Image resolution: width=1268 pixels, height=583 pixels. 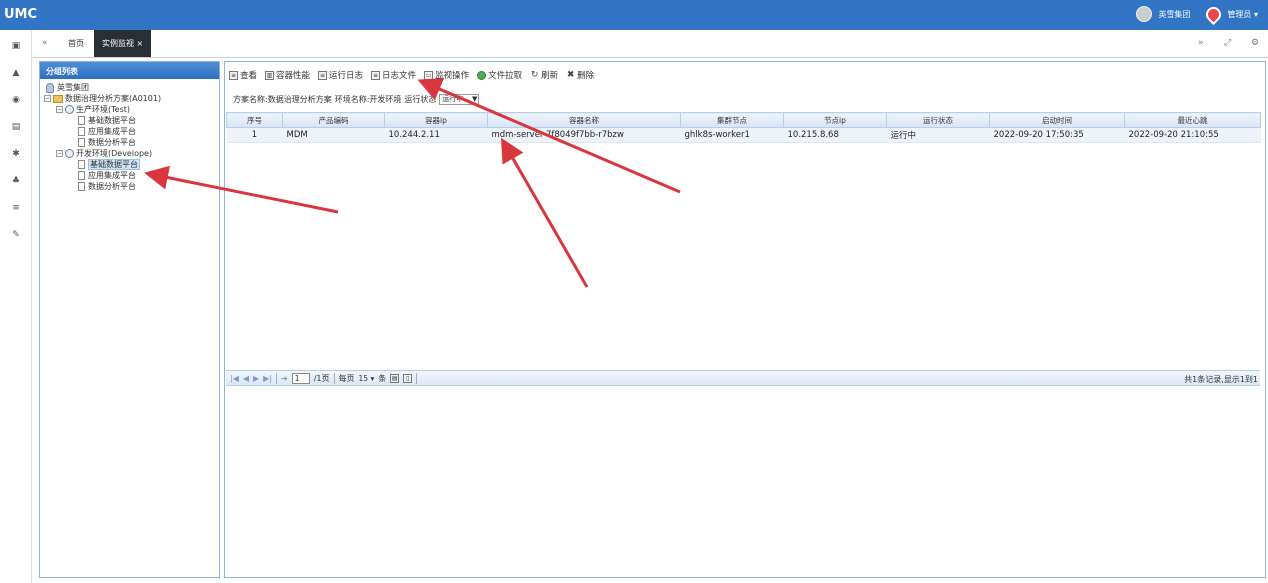 I want to click on tree-node-dev-item: 应用集成平台, so click(x=107, y=175).